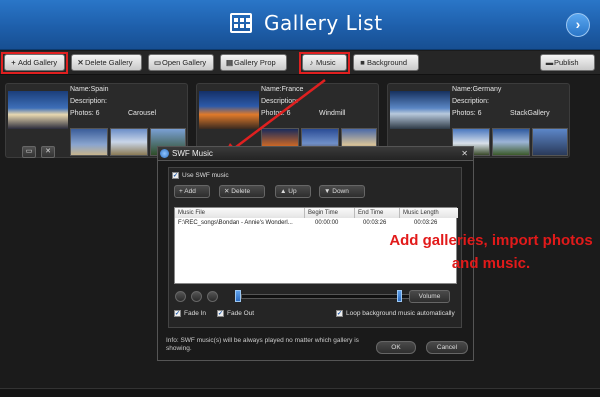  What do you see at coordinates (293, 191) in the screenshot?
I see `move-up-button: ▲ Up` at bounding box center [293, 191].